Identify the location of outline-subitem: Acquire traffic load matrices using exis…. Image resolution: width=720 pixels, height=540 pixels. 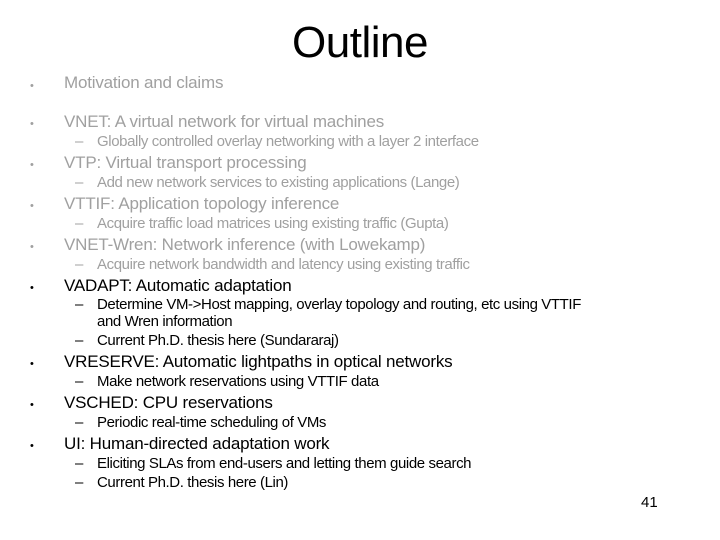
(273, 223).